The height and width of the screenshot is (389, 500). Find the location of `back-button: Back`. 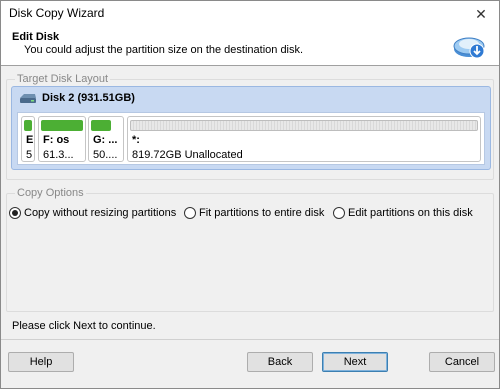

back-button: Back is located at coordinates (280, 362).